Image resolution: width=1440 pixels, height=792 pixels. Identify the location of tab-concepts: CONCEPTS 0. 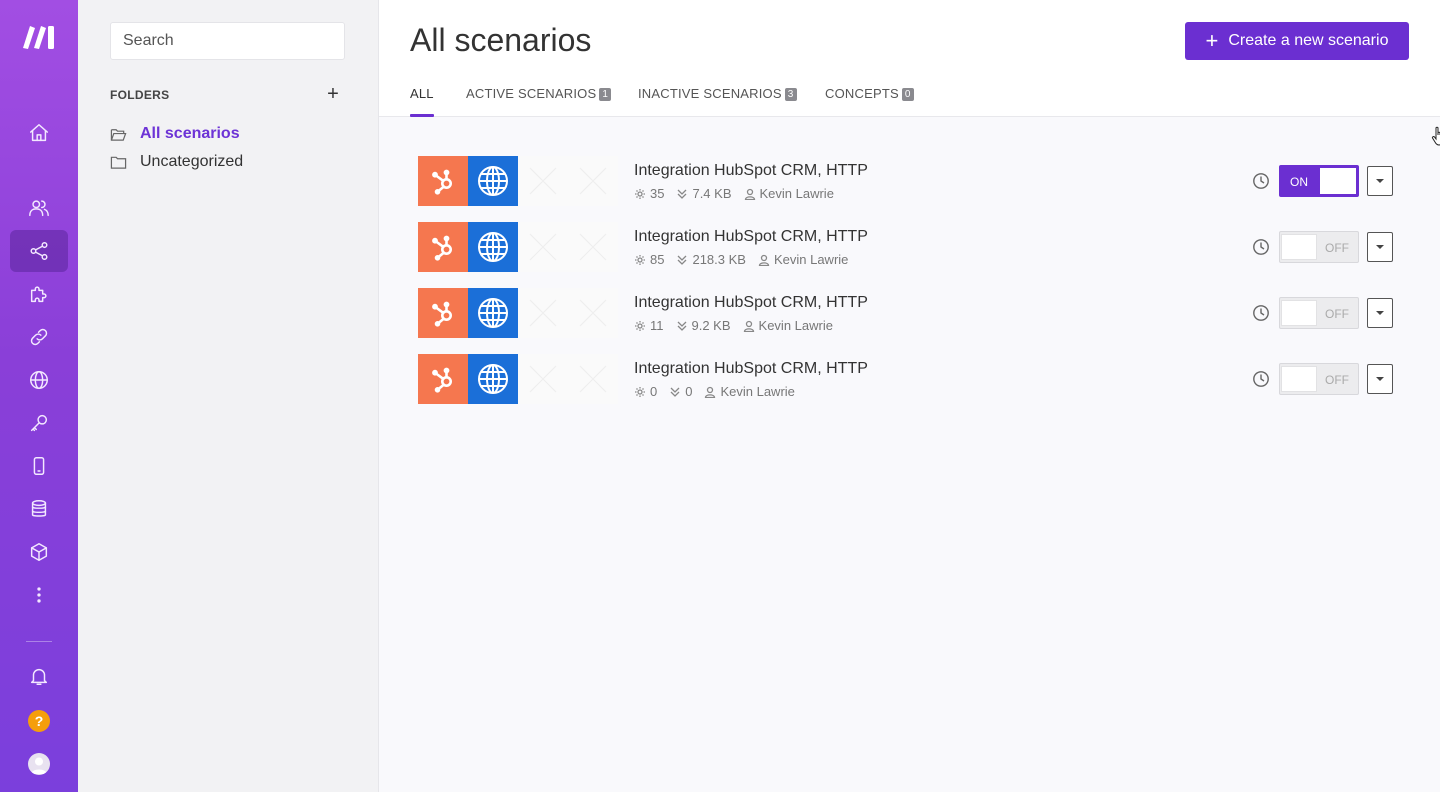
(869, 101).